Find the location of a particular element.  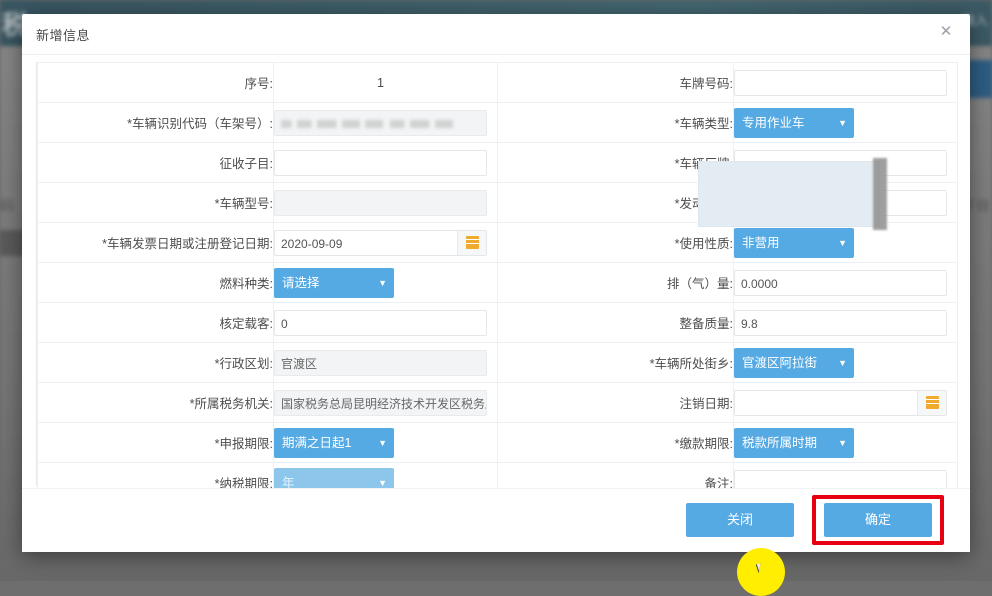

field-label-left-1: *车辆识别代码（车架号）: is located at coordinates (155, 122).